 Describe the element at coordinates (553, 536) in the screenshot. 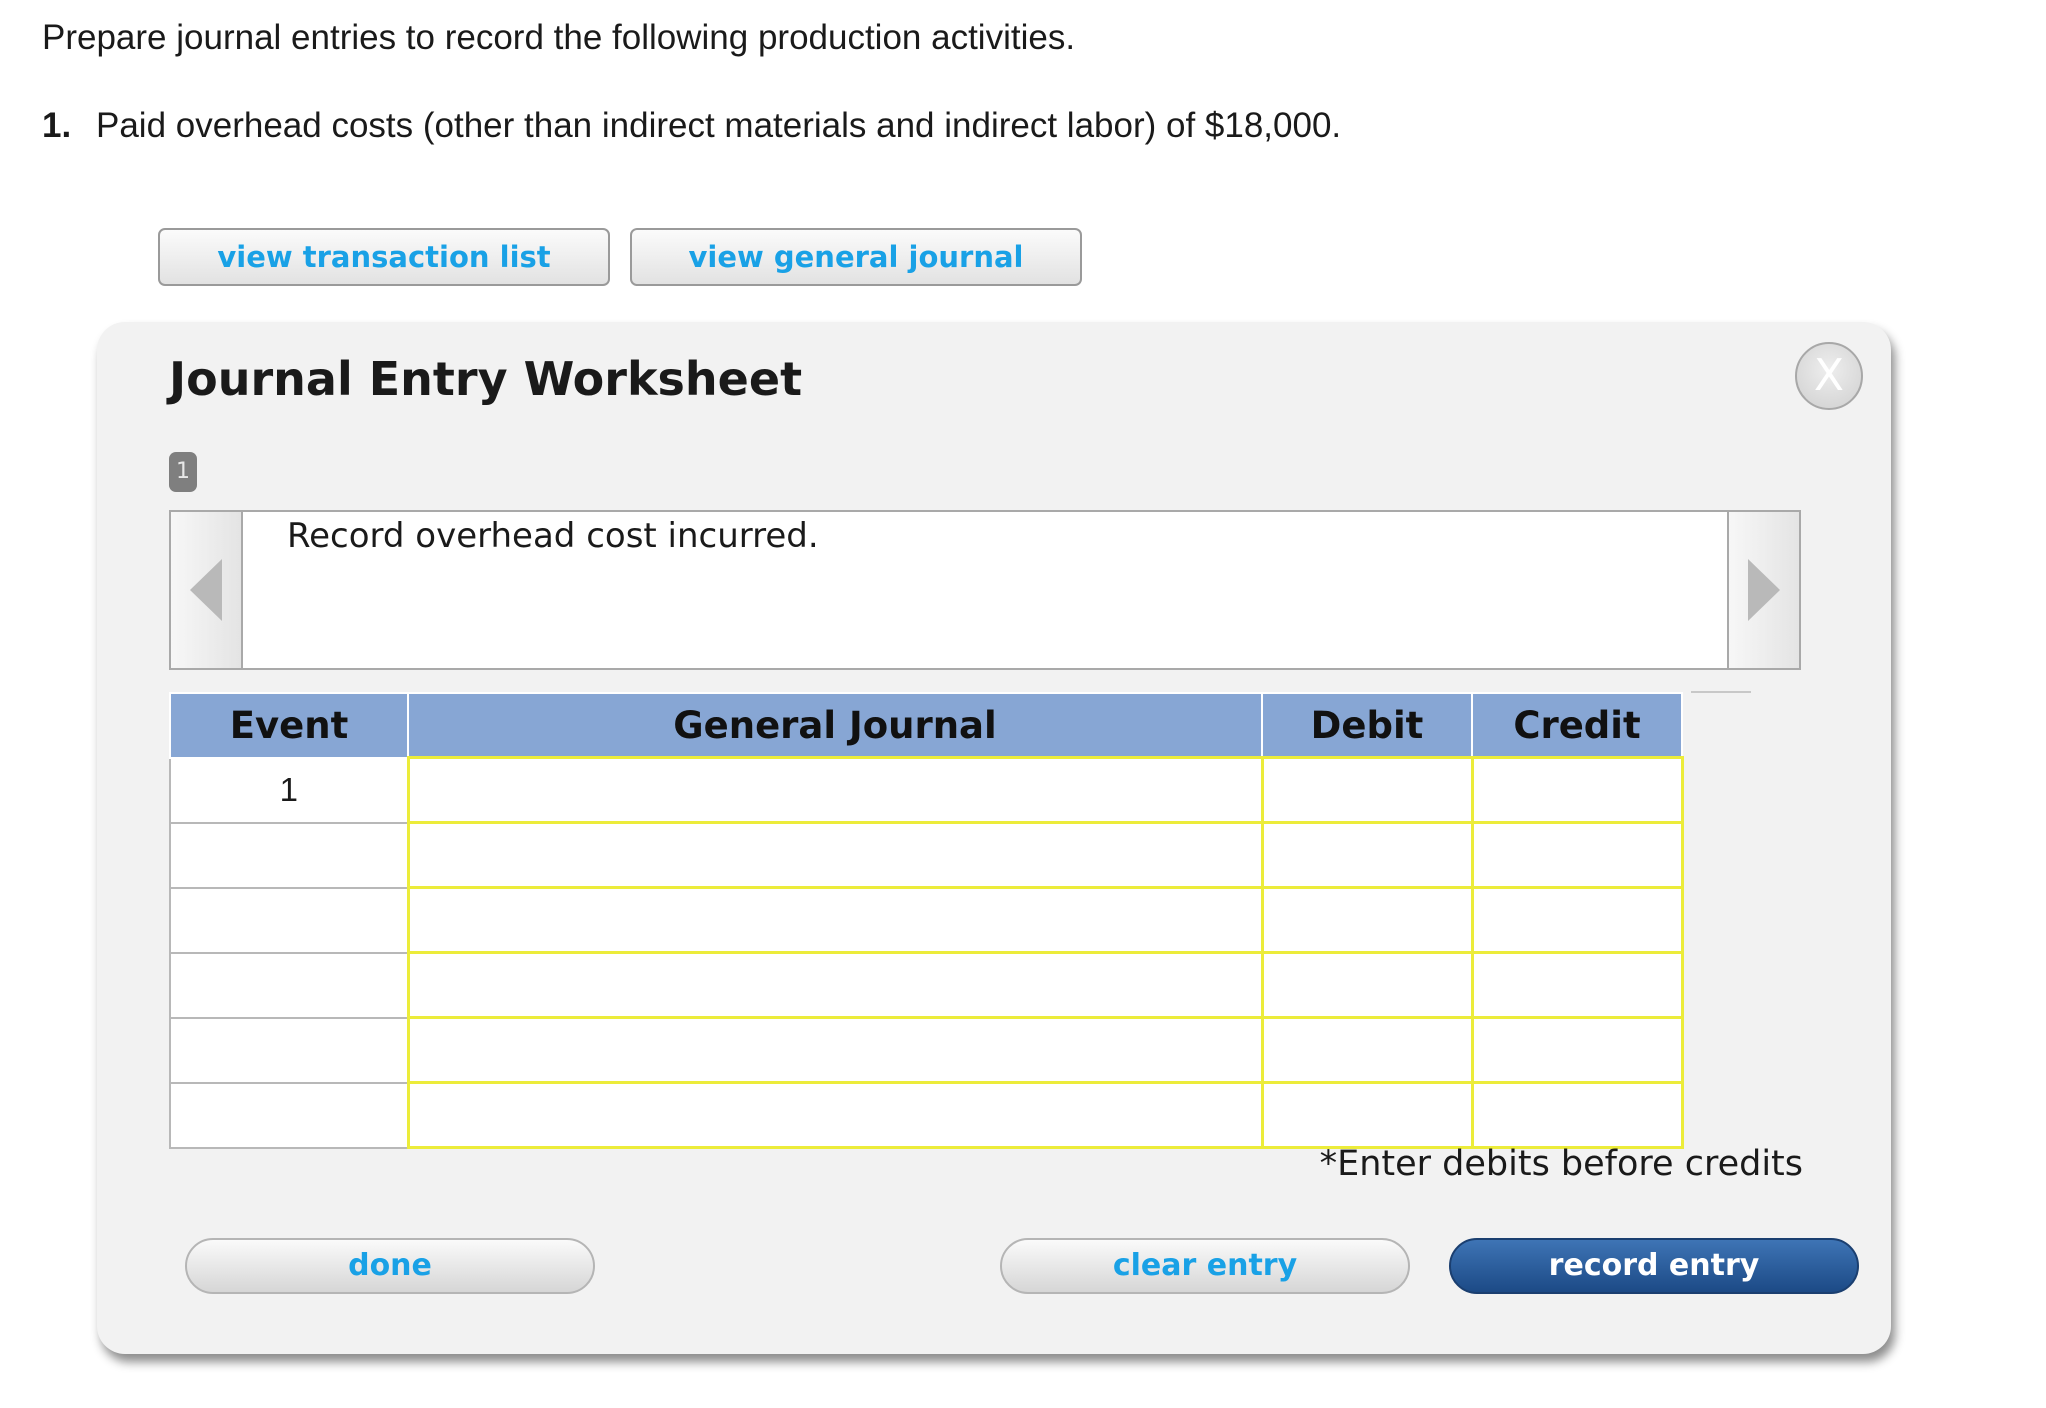

I see `transaction-description: Record overhead cost incurred.` at that location.